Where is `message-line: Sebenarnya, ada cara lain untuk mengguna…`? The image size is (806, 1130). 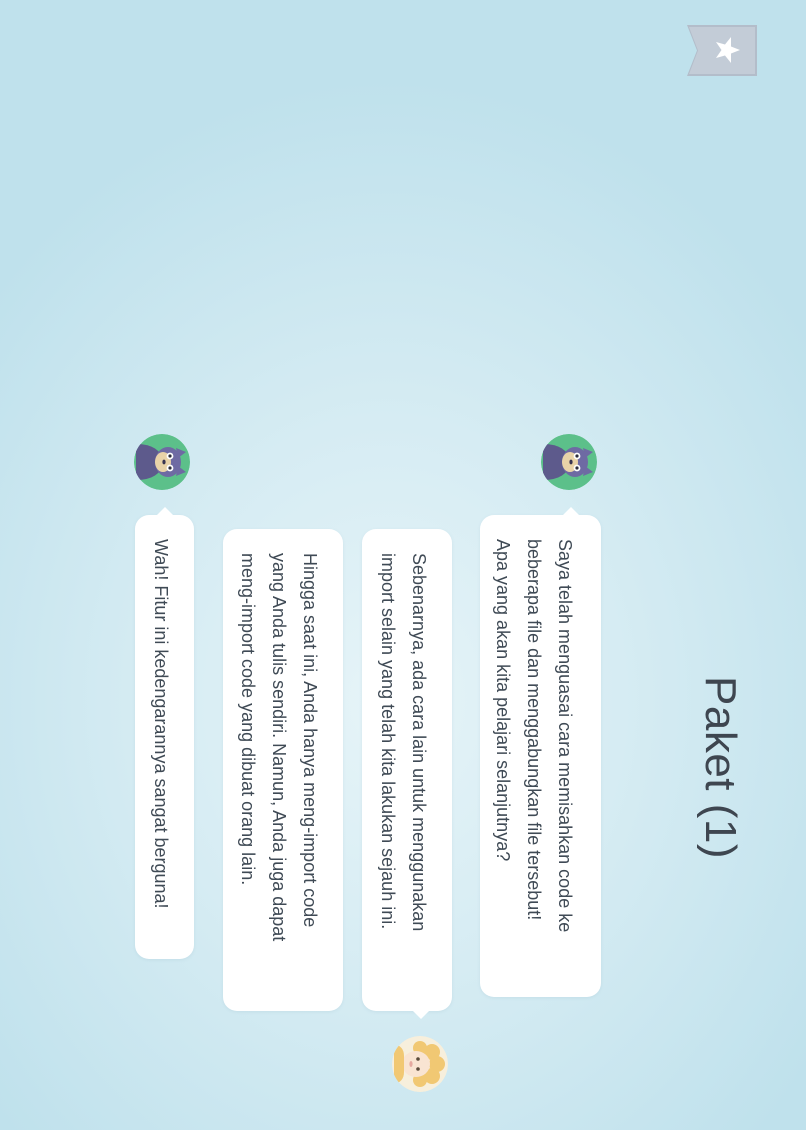 message-line: Sebenarnya, ada cara lain untuk mengguna… is located at coordinates (419, 742).